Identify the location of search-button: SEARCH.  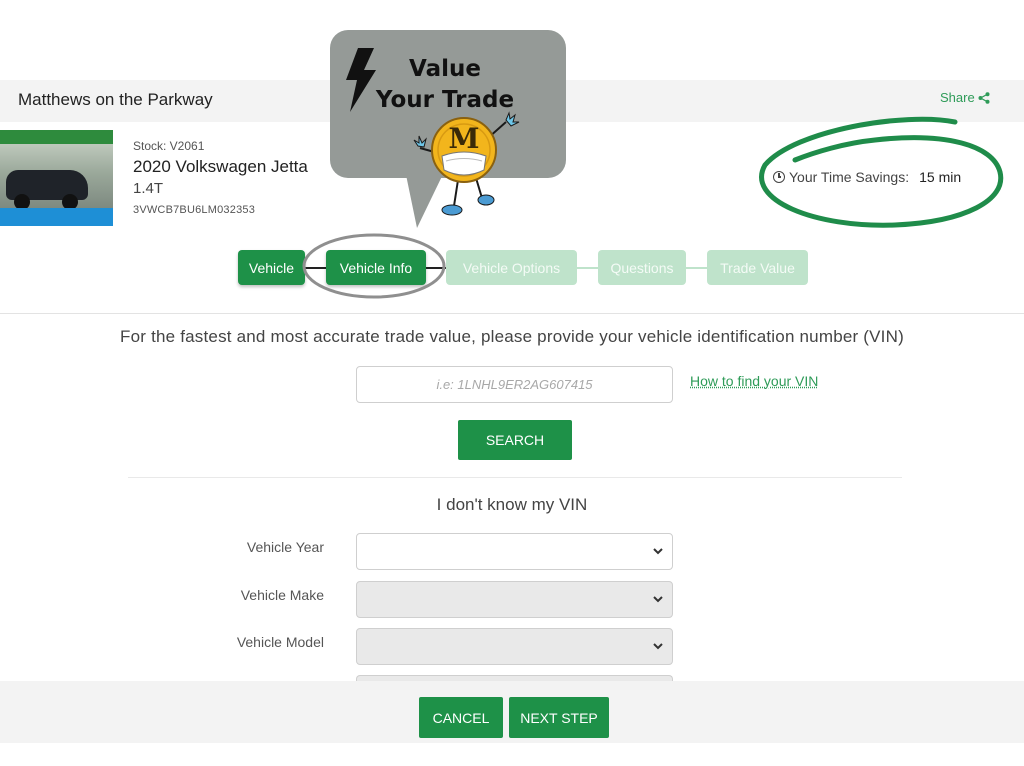
(515, 440).